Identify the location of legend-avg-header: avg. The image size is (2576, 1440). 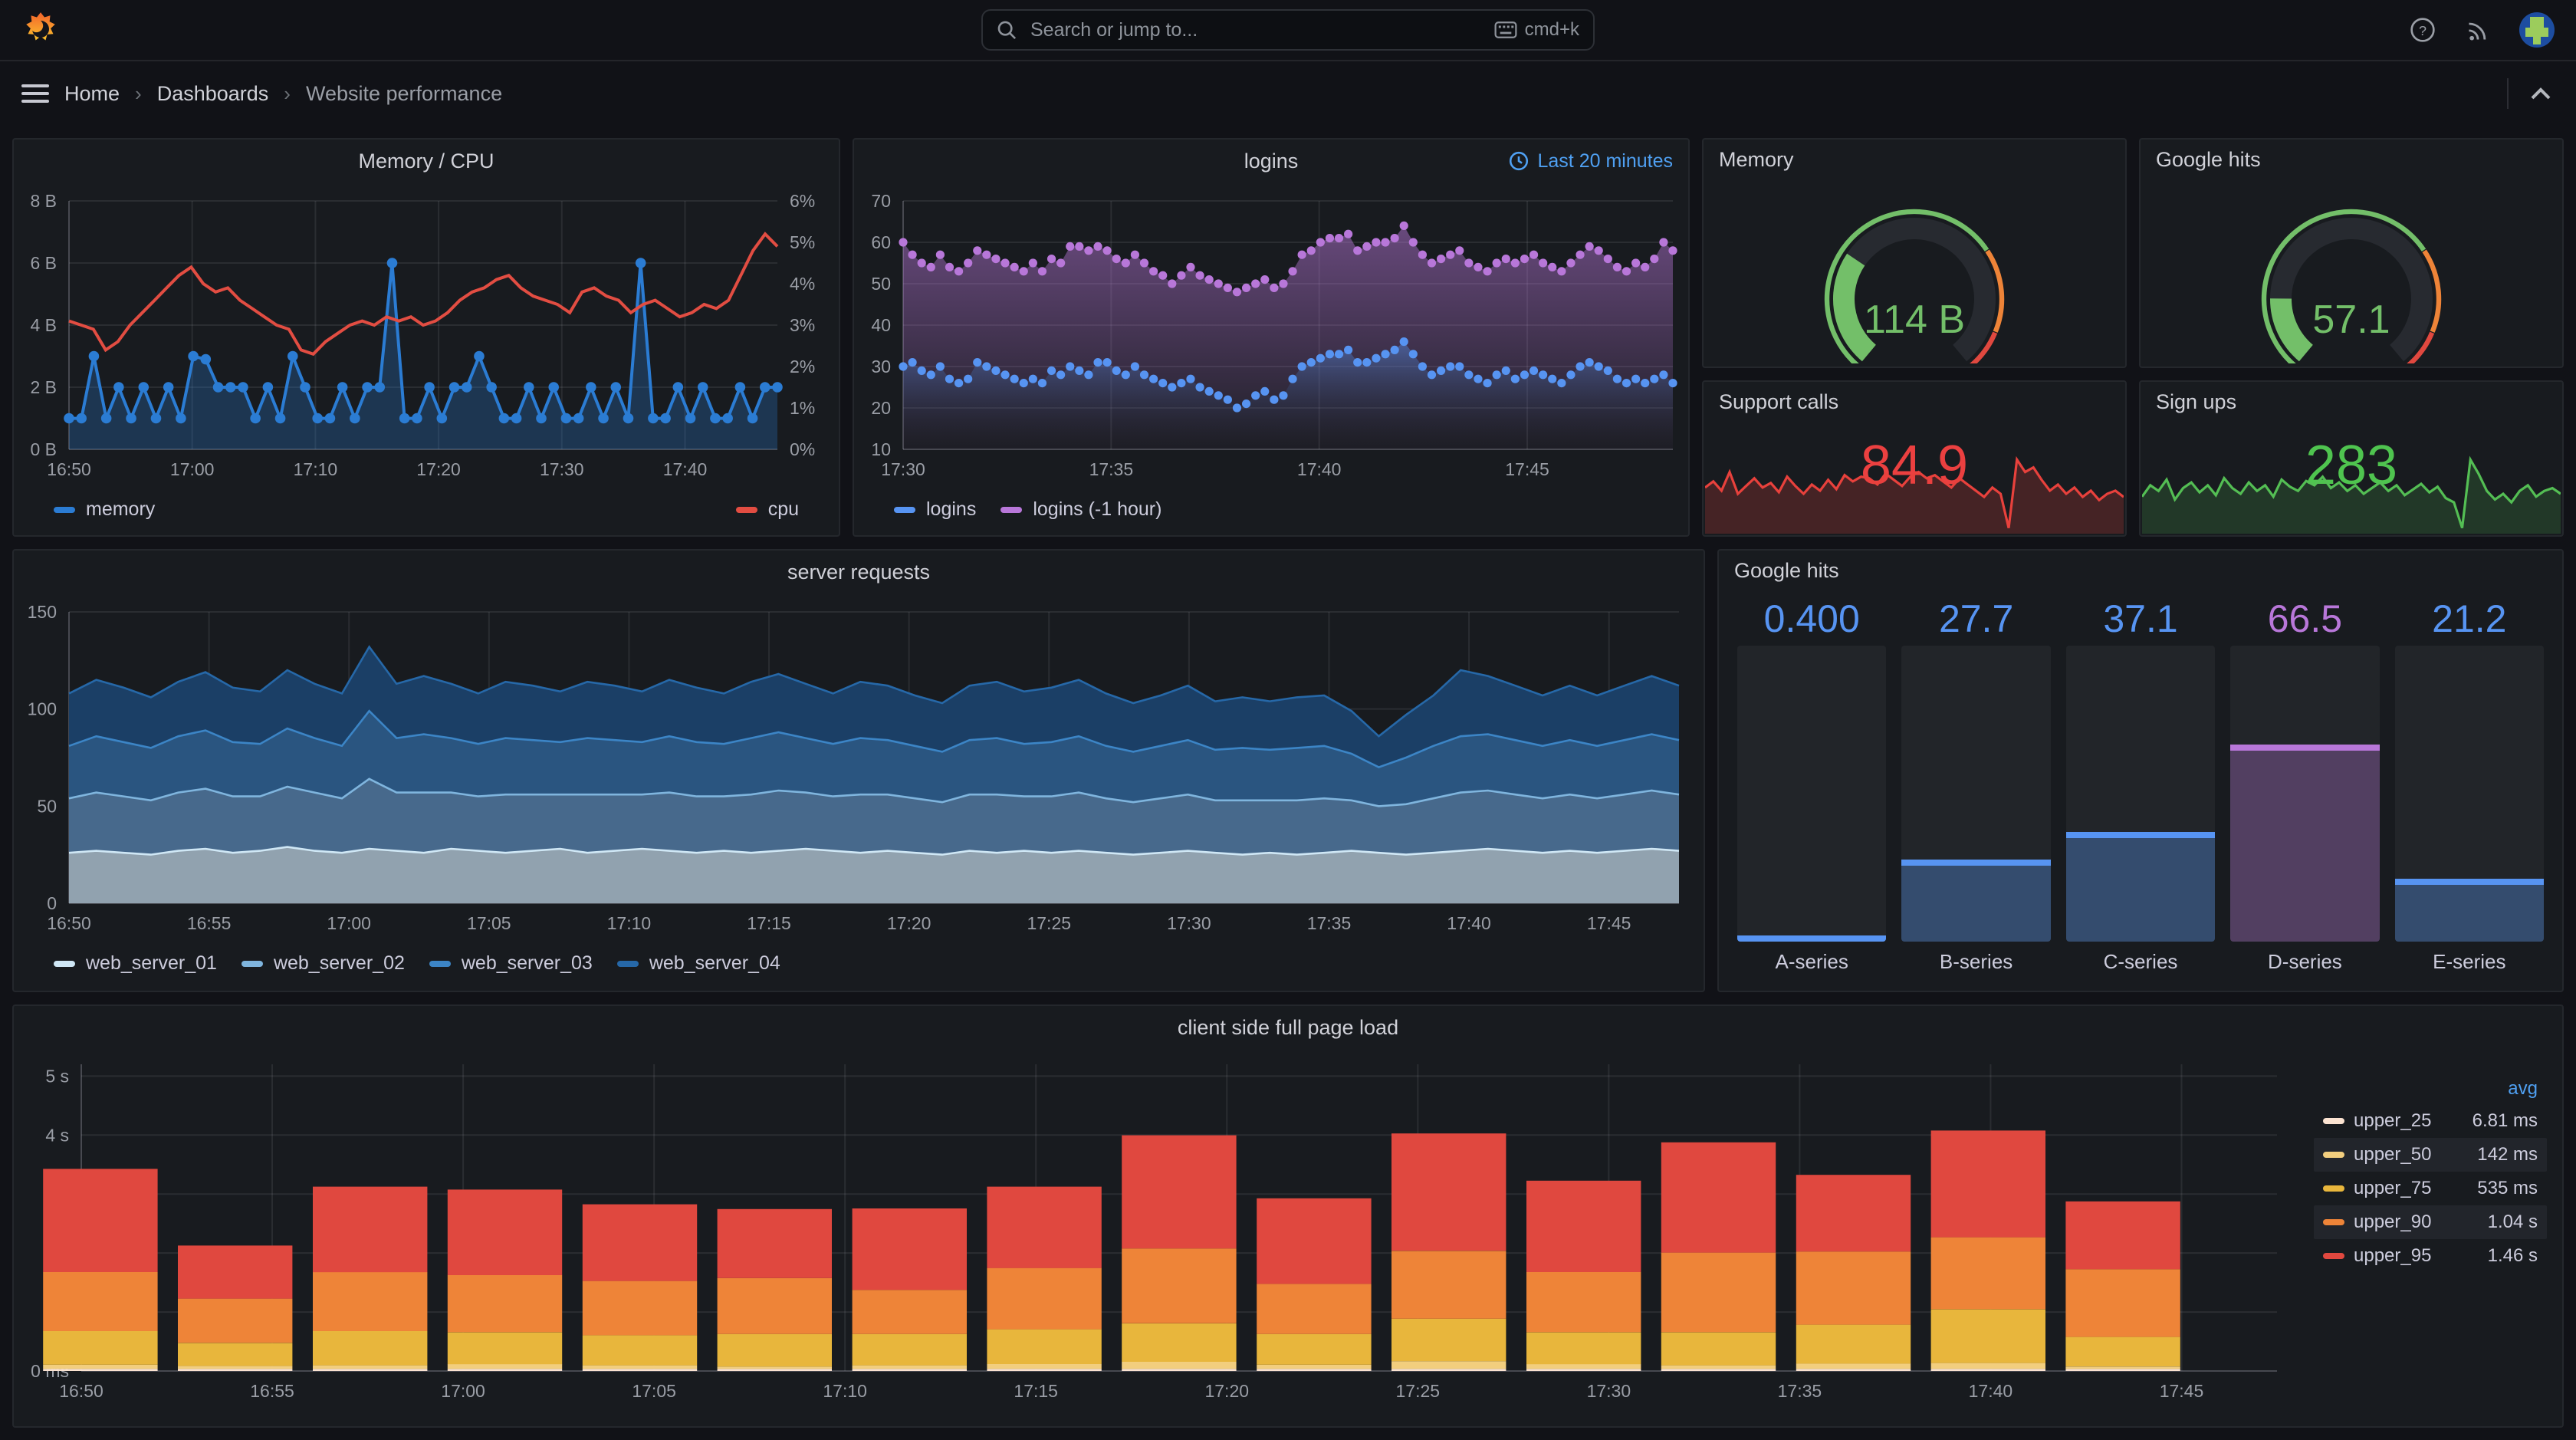
(2431, 1088).